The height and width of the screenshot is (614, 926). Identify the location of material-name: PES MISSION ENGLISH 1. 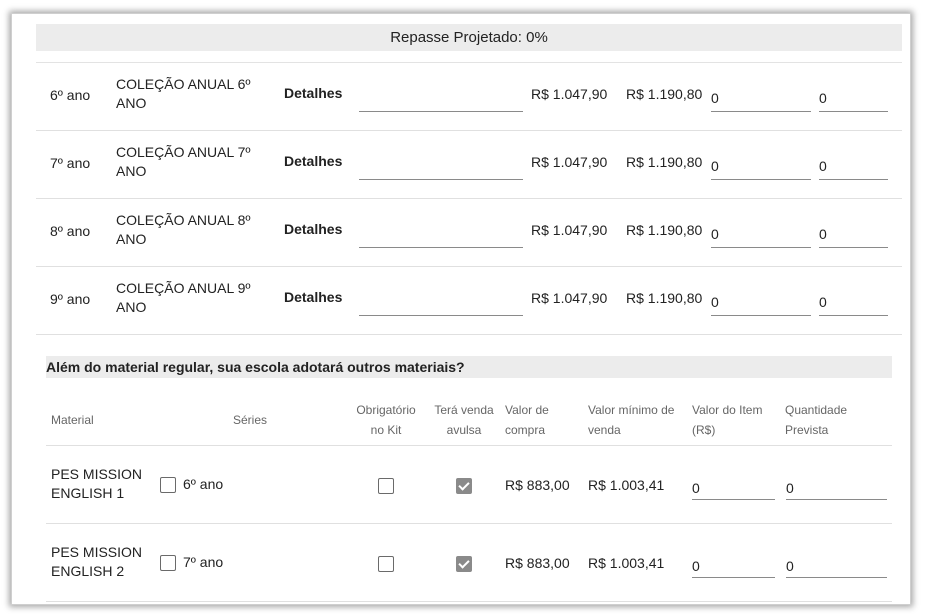
(97, 483).